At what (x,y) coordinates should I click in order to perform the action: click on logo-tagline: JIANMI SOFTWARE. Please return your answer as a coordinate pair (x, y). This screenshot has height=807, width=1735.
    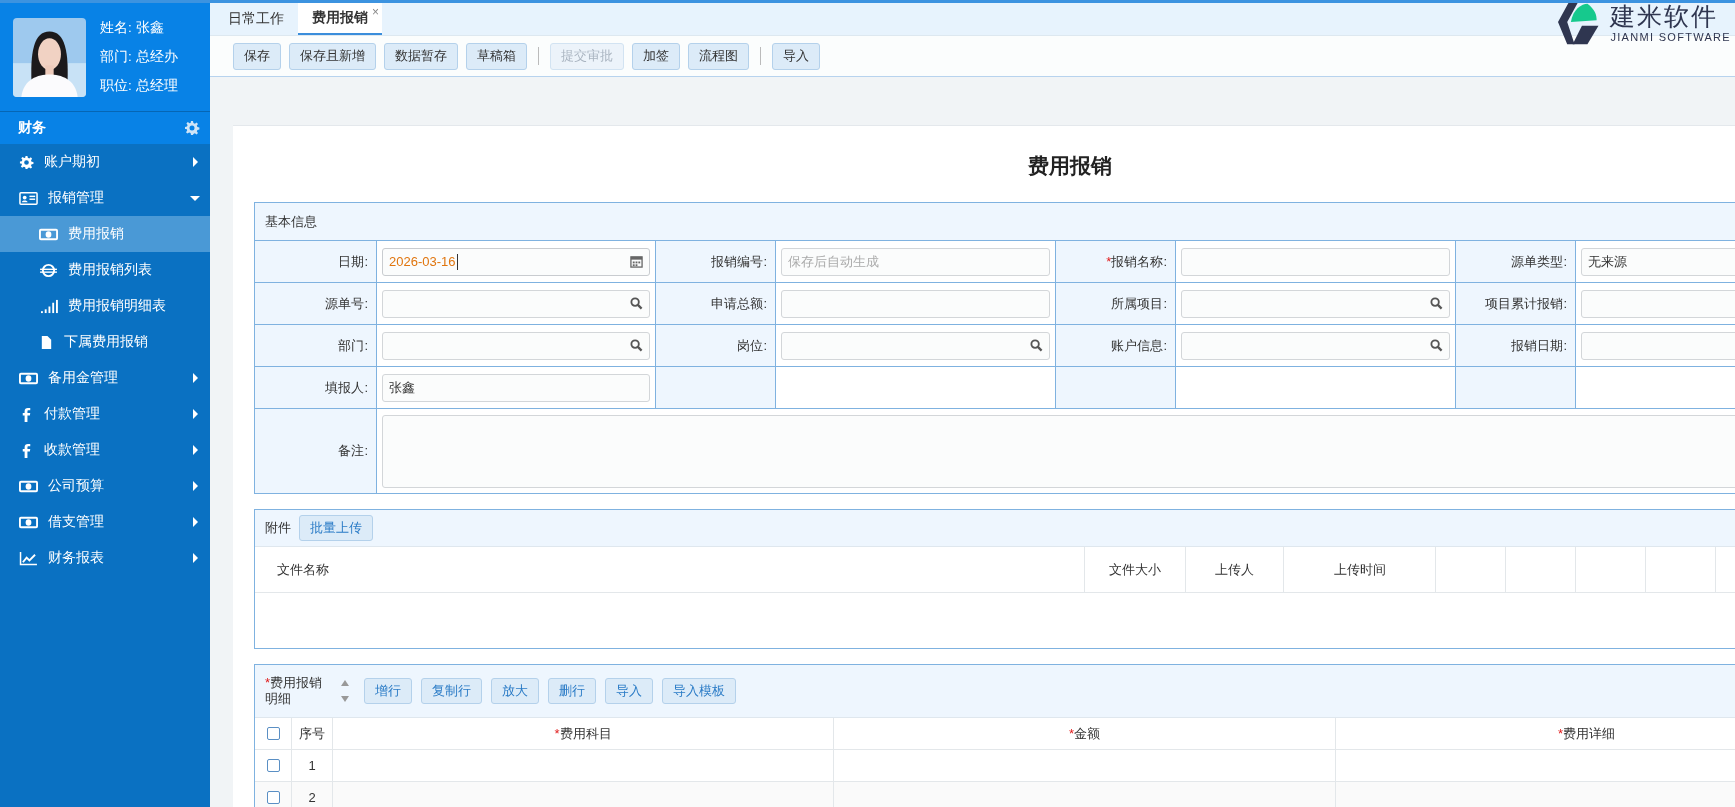
    Looking at the image, I should click on (1670, 37).